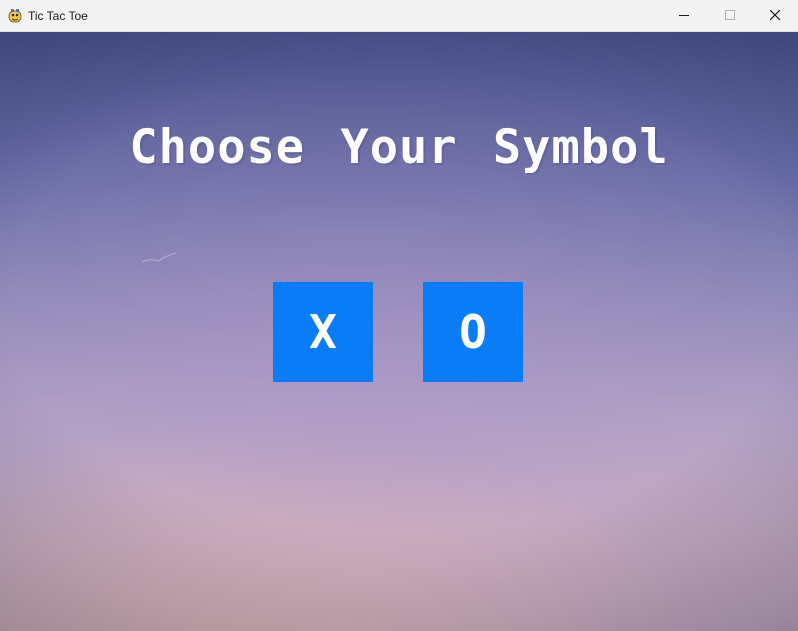 This screenshot has height=631, width=798. I want to click on close-button, so click(775, 15).